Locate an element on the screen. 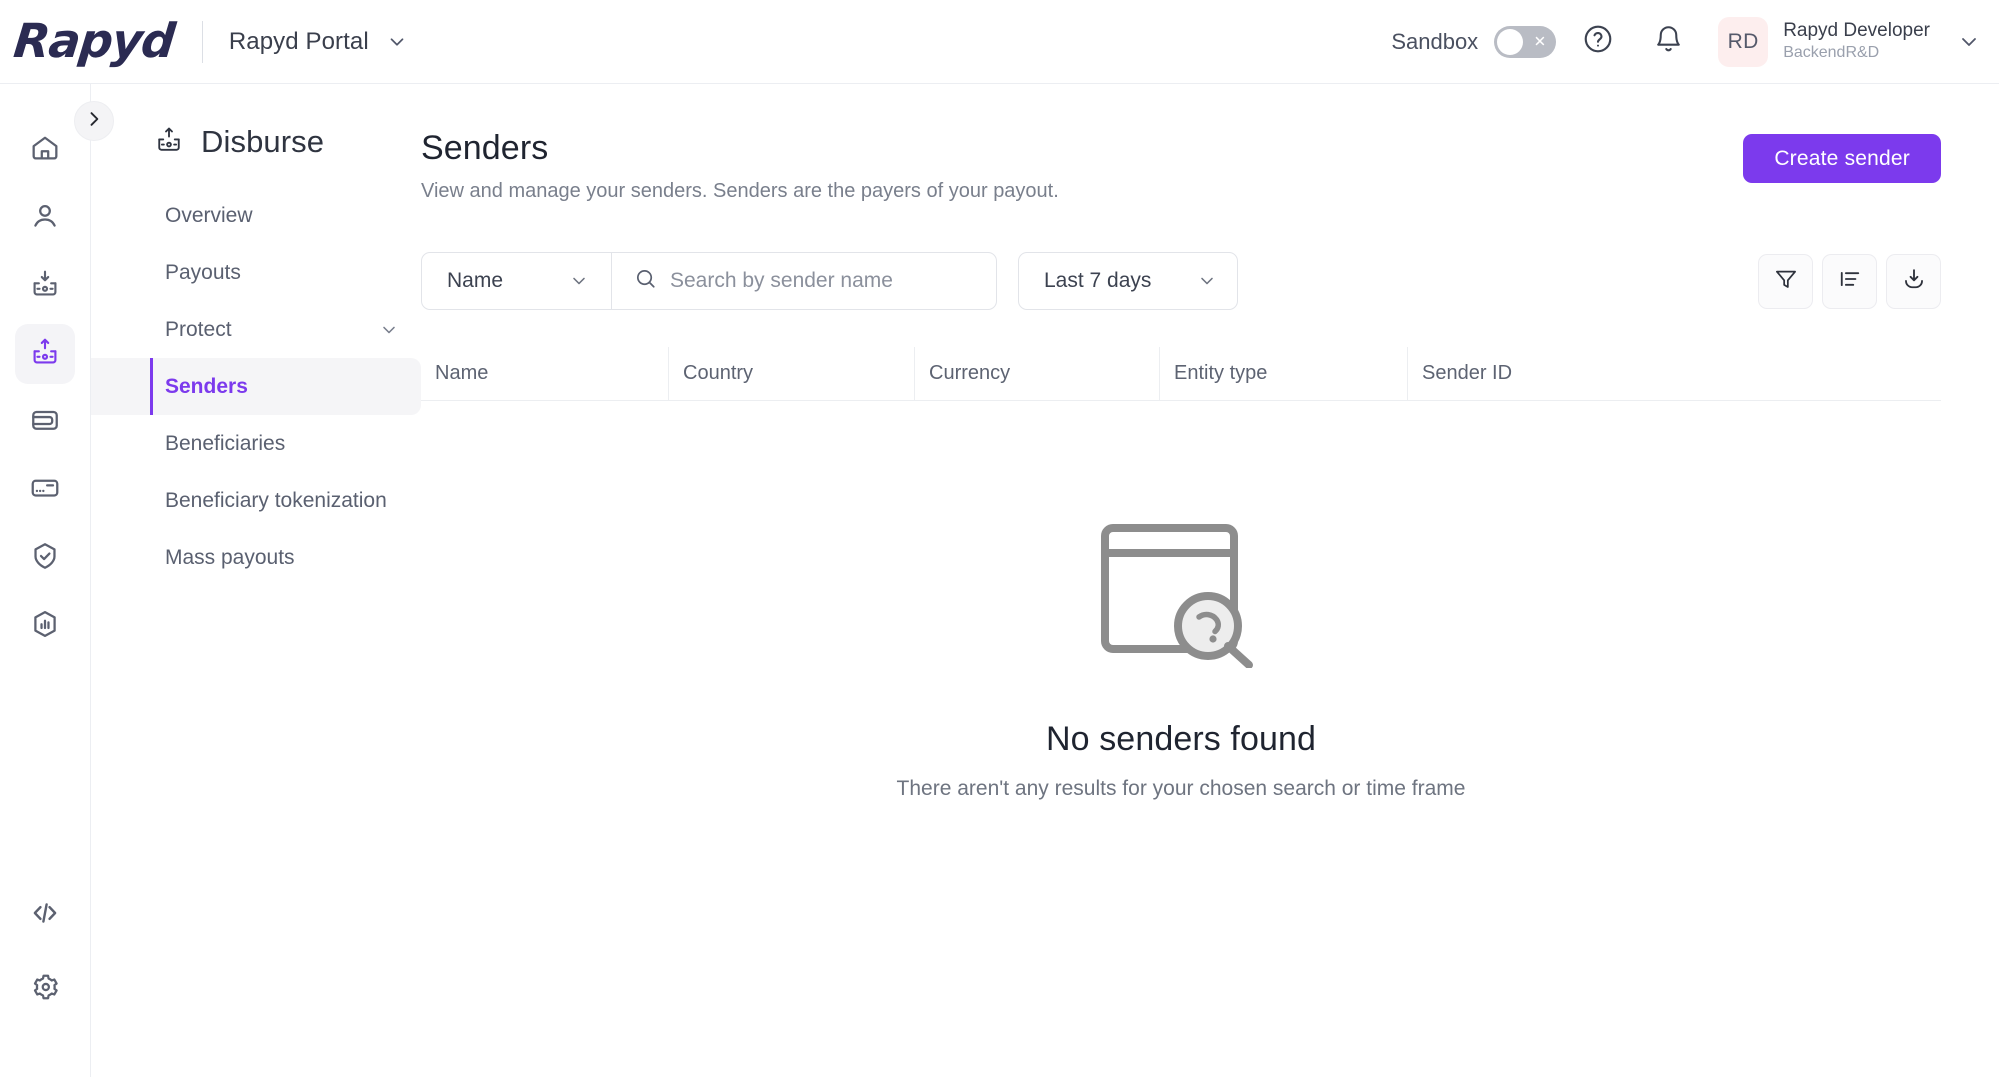 The image size is (1999, 1077). create-sender-button: Create sender is located at coordinates (1842, 158).